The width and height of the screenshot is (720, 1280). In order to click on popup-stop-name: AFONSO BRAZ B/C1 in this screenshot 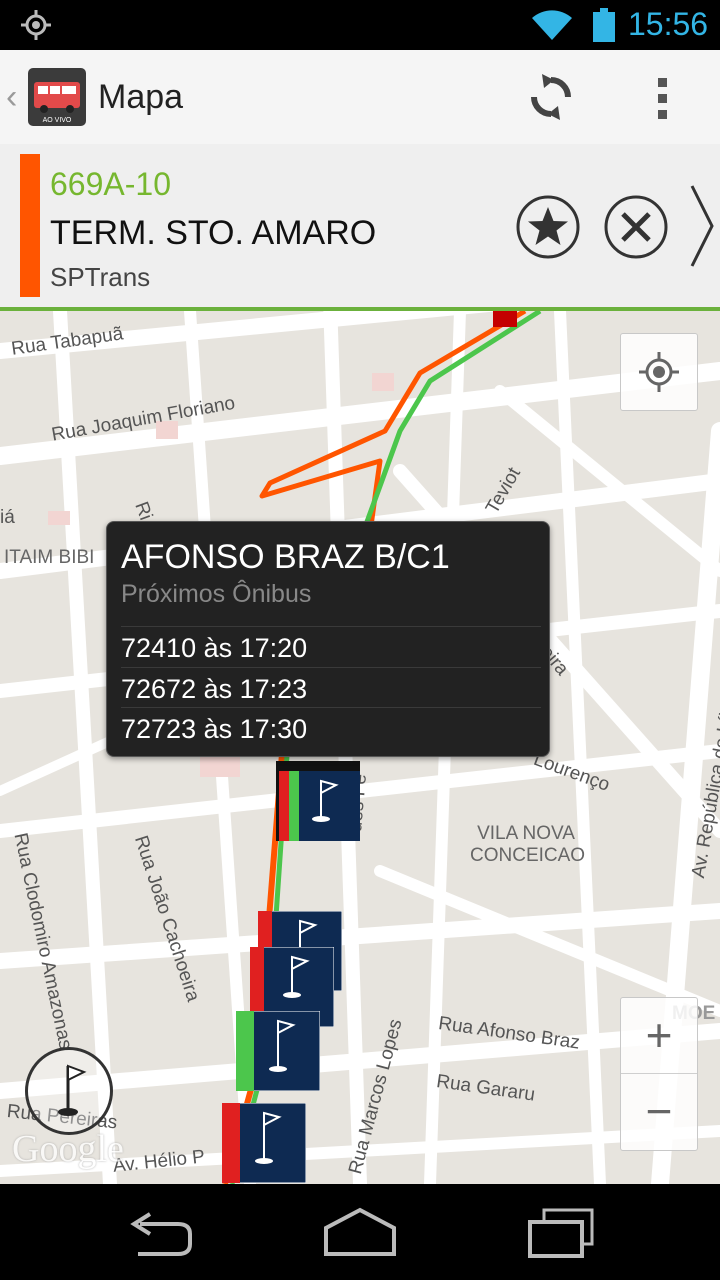, I will do `click(285, 557)`.